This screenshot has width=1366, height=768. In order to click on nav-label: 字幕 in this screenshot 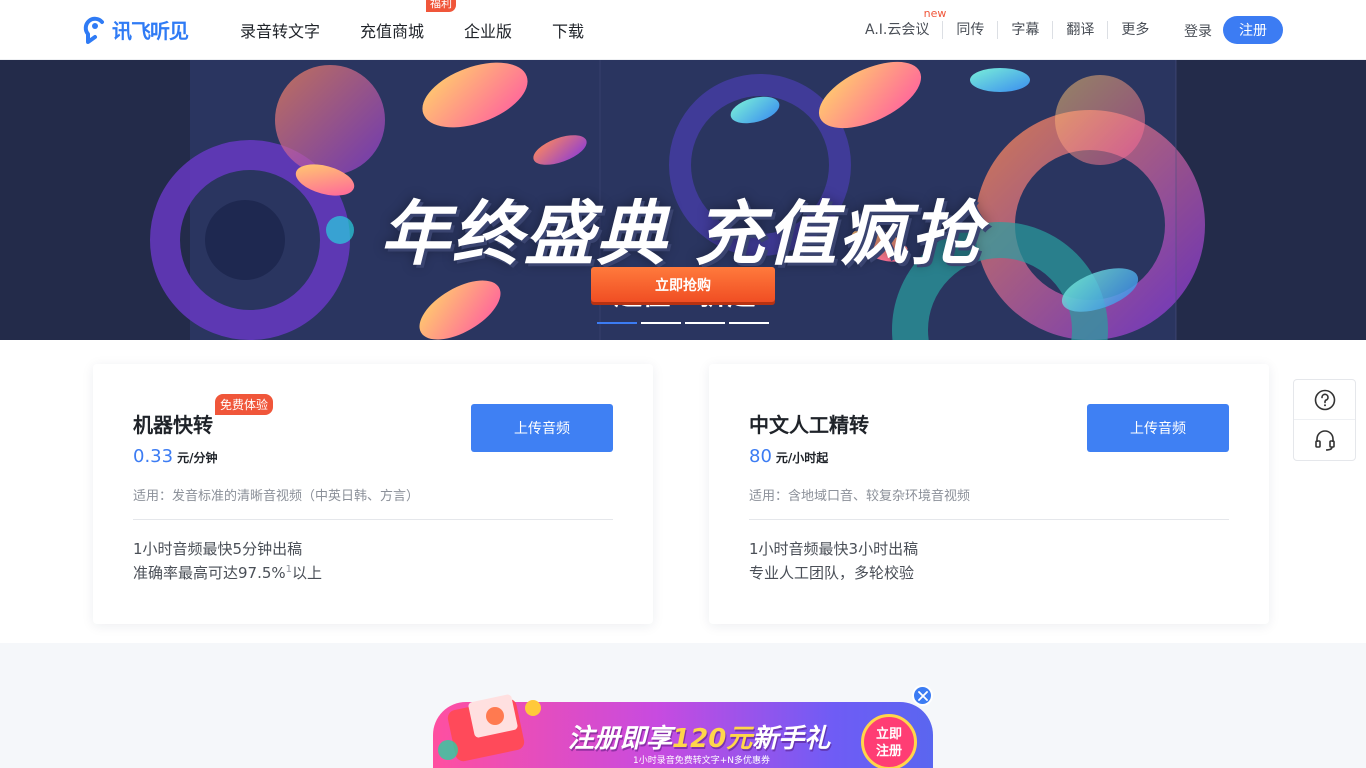, I will do `click(1025, 30)`.